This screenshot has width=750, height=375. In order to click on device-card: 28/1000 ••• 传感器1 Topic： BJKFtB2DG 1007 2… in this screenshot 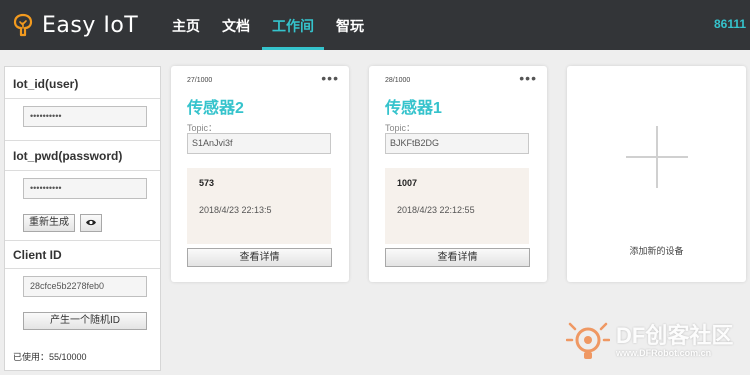, I will do `click(458, 174)`.